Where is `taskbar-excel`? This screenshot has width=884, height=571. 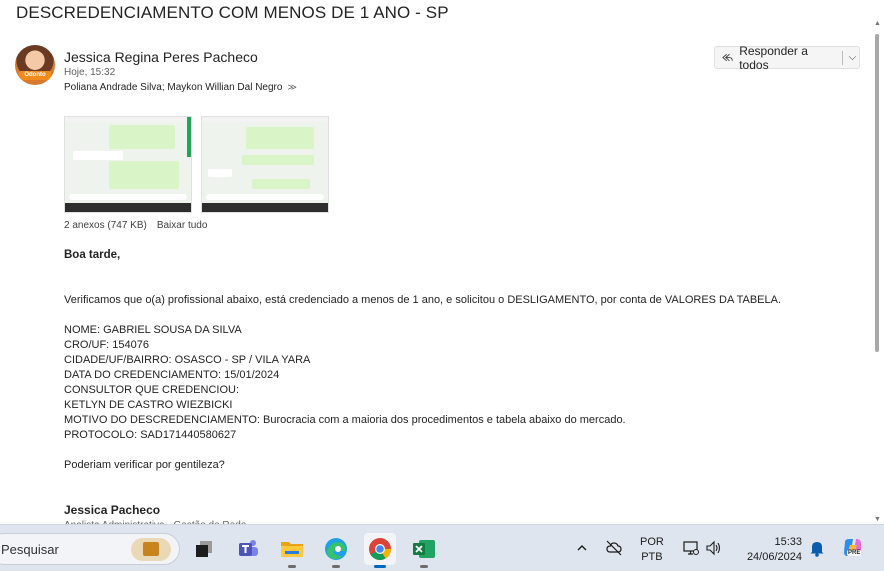
taskbar-excel is located at coordinates (424, 550).